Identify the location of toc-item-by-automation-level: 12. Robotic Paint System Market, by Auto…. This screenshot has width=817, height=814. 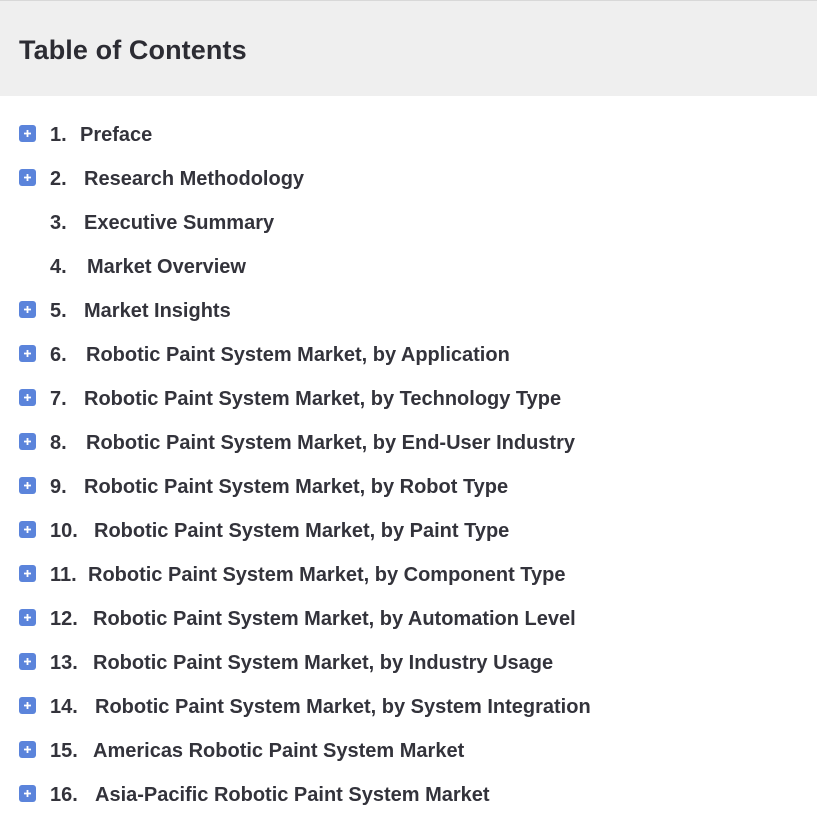
(408, 618).